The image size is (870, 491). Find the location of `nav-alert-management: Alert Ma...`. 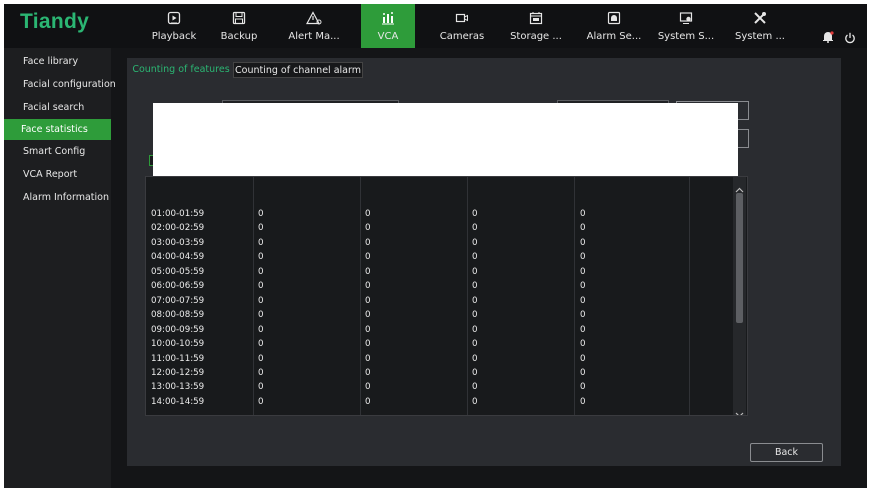

nav-alert-management: Alert Ma... is located at coordinates (314, 26).